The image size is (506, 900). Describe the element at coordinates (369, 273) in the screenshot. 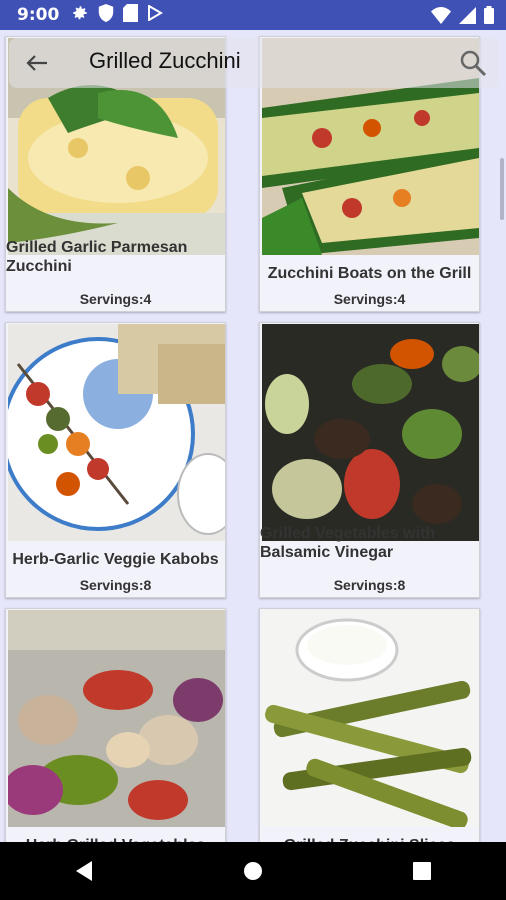

I see `recipe-title: Zucchini Boats on the Grill` at that location.